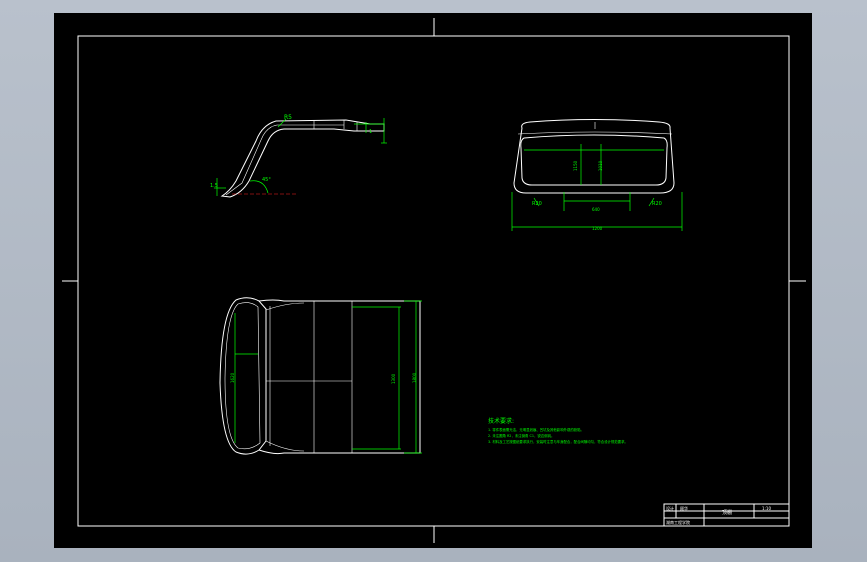  I want to click on dim-front-r-right: R20, so click(657, 204).